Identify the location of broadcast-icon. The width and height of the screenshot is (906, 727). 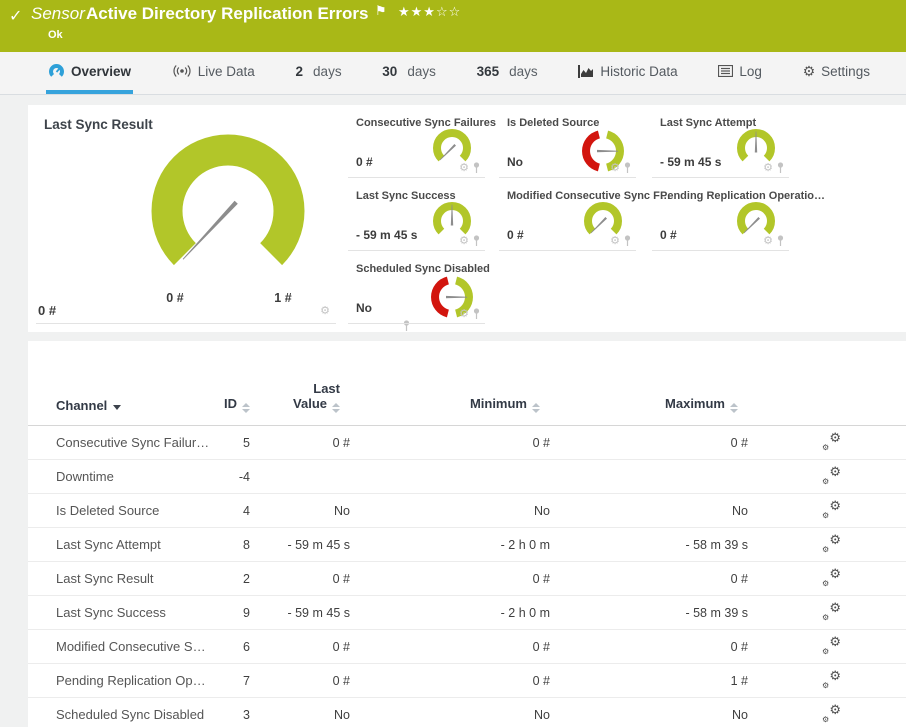
(182, 71).